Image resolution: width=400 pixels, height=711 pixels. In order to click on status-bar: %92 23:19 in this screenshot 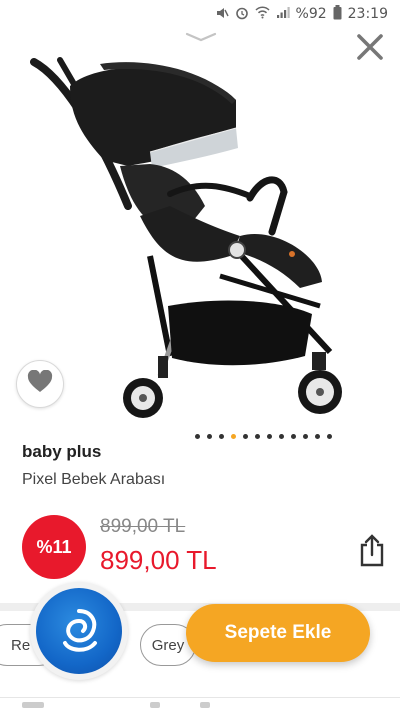, I will do `click(200, 14)`.